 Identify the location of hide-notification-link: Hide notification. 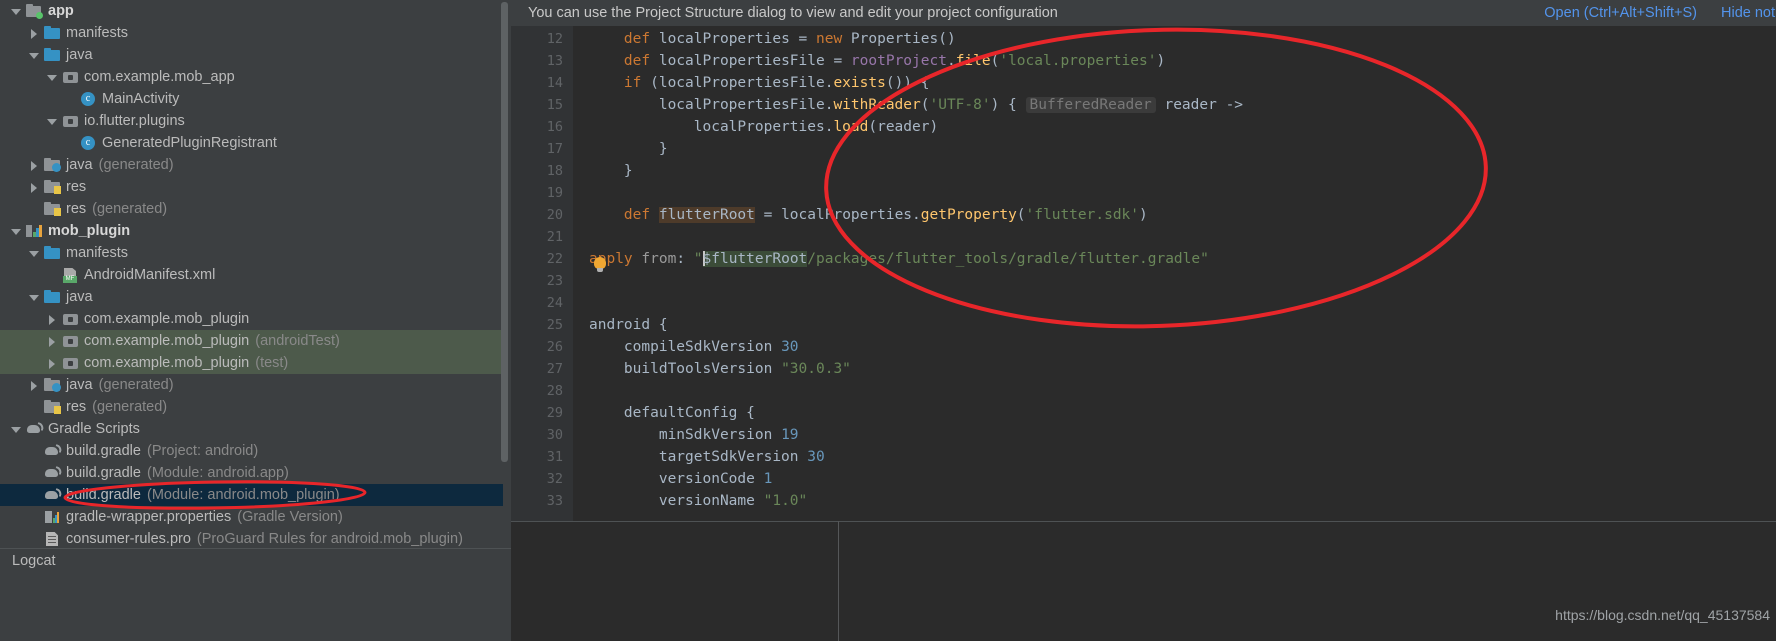
(1748, 13).